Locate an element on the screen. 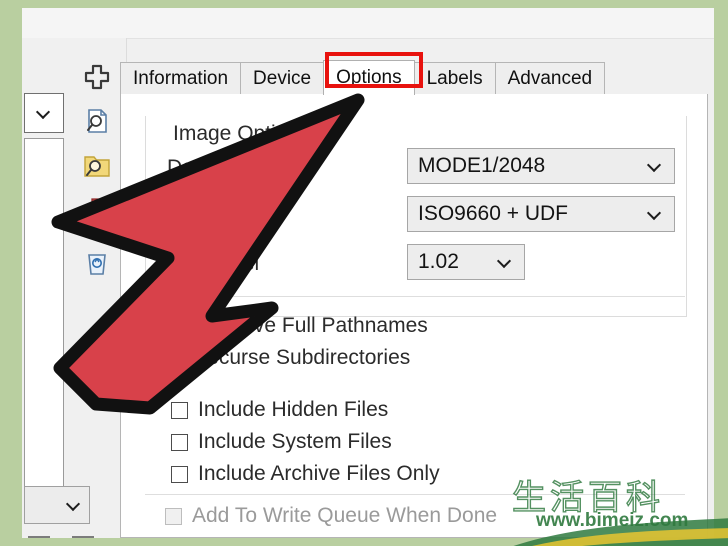 The height and width of the screenshot is (546, 728). bookmark-icon is located at coordinates (97, 209).